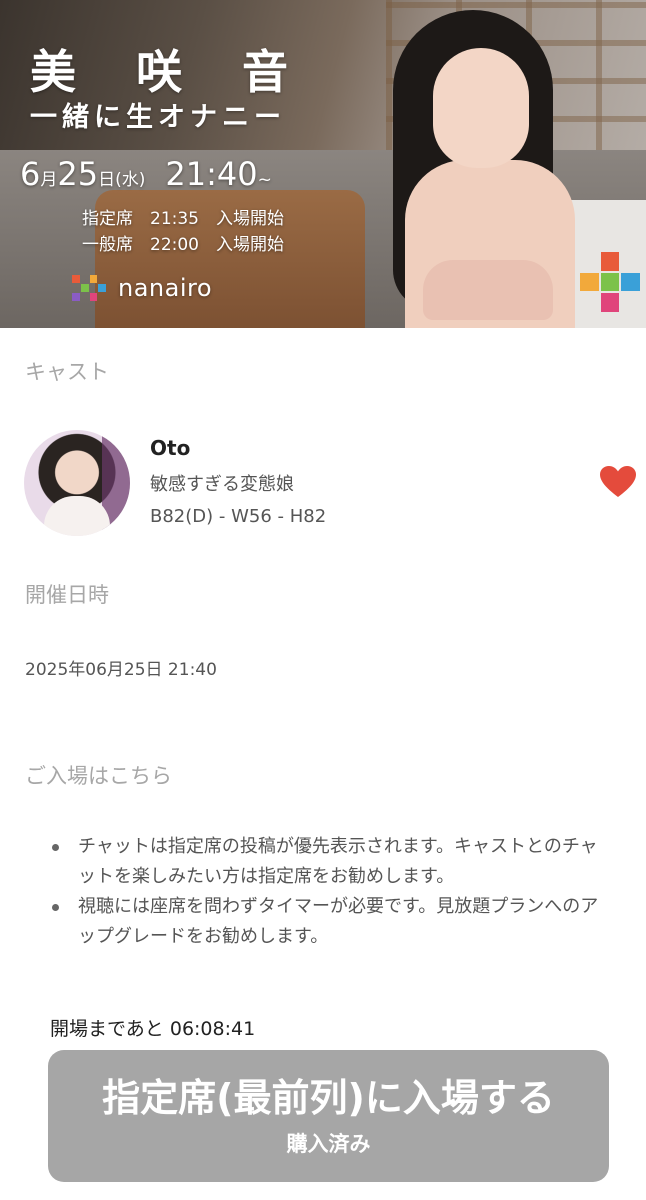 This screenshot has width=646, height=1200. Describe the element at coordinates (30, 174) in the screenshot. I see `banner-month: 6` at that location.